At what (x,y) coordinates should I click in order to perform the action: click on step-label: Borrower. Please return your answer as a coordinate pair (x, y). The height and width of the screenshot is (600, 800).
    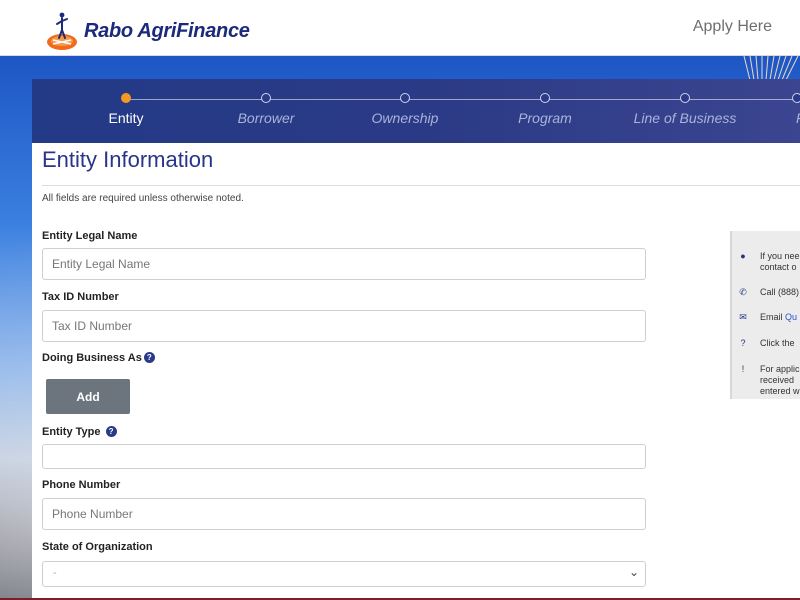
    Looking at the image, I should click on (266, 118).